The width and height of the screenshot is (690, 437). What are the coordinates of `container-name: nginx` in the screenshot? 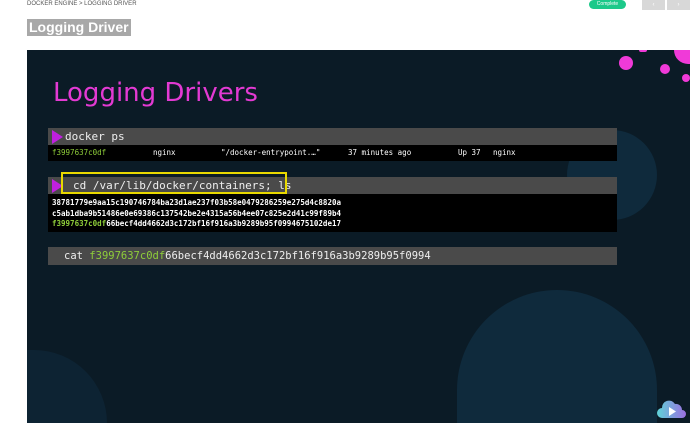 It's located at (504, 152).